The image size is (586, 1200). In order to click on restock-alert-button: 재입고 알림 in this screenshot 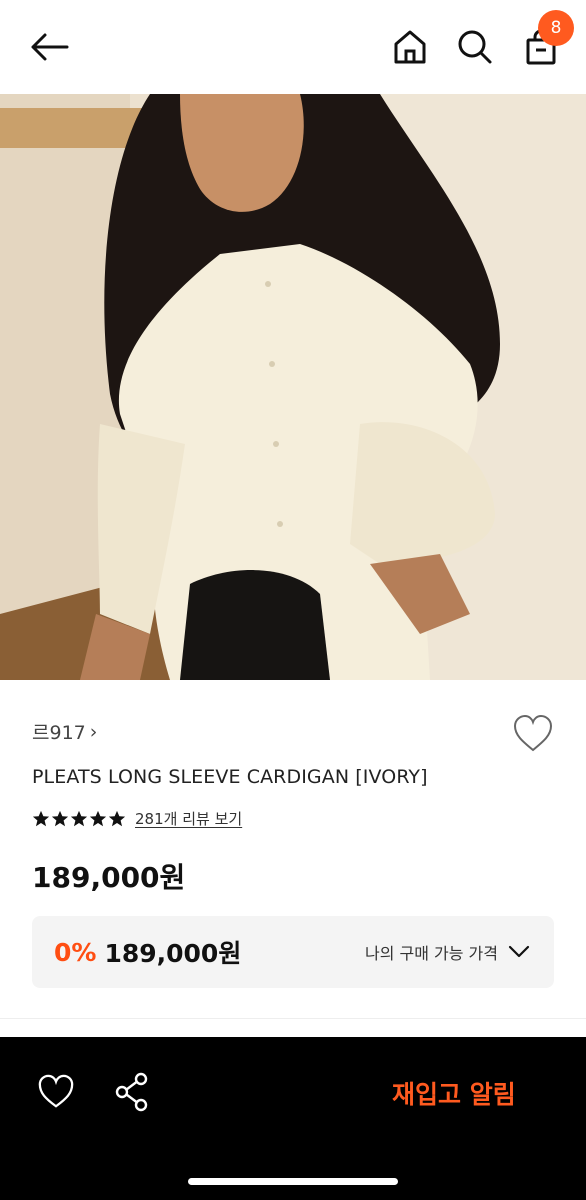, I will do `click(454, 1093)`.